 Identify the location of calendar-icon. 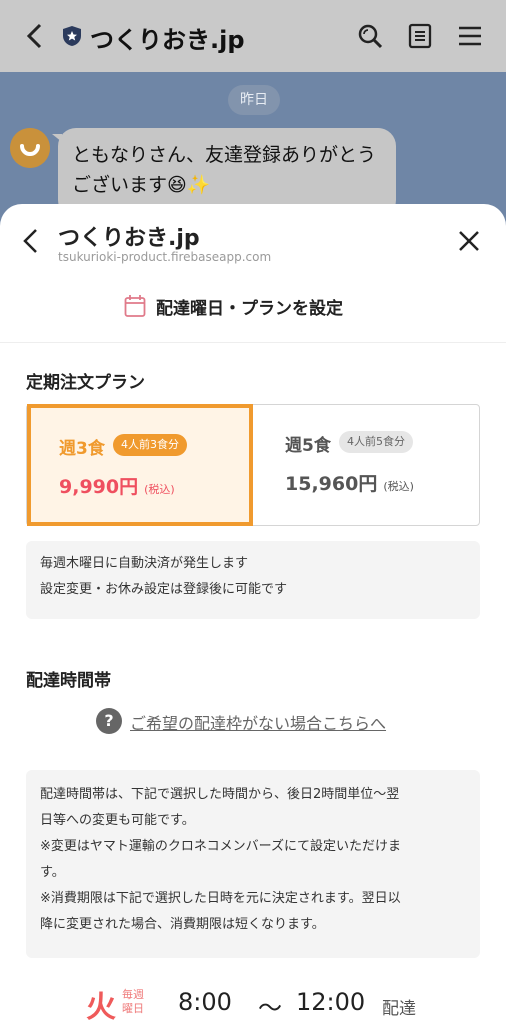
(135, 306).